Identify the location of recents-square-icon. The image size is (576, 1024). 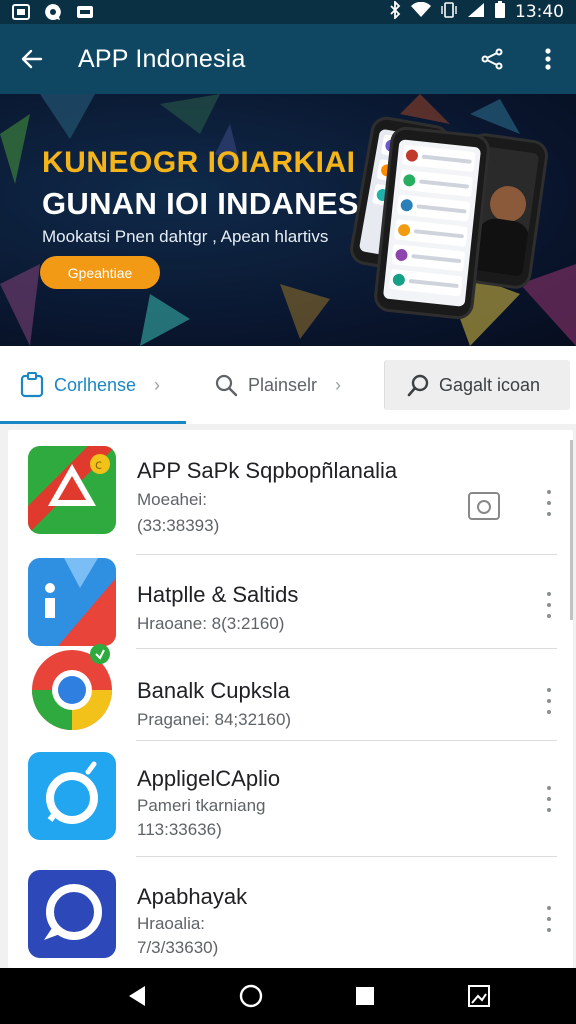
(365, 996).